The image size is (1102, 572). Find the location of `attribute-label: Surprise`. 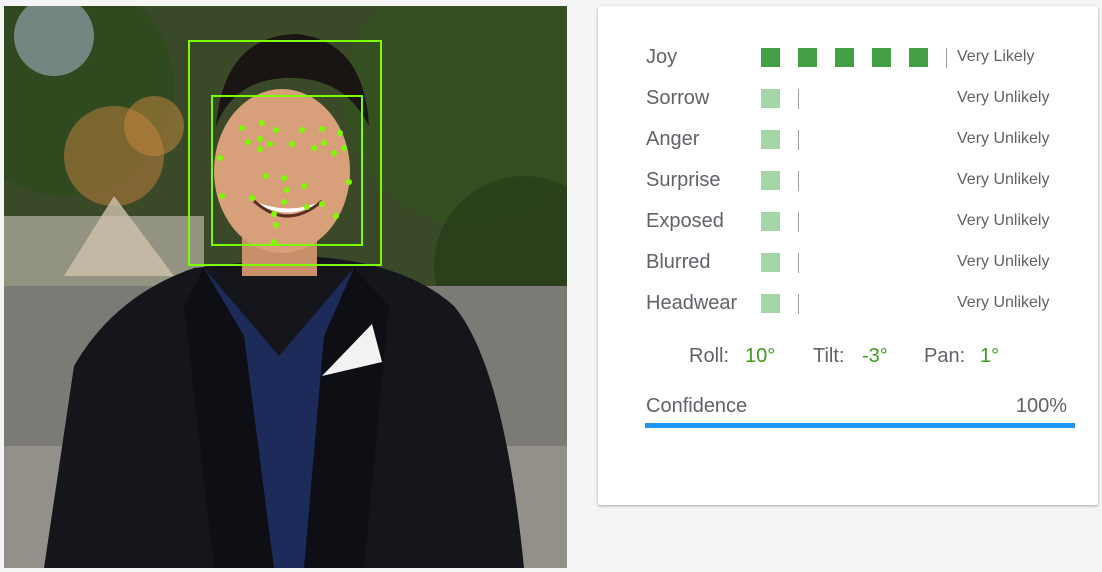

attribute-label: Surprise is located at coordinates (683, 180).